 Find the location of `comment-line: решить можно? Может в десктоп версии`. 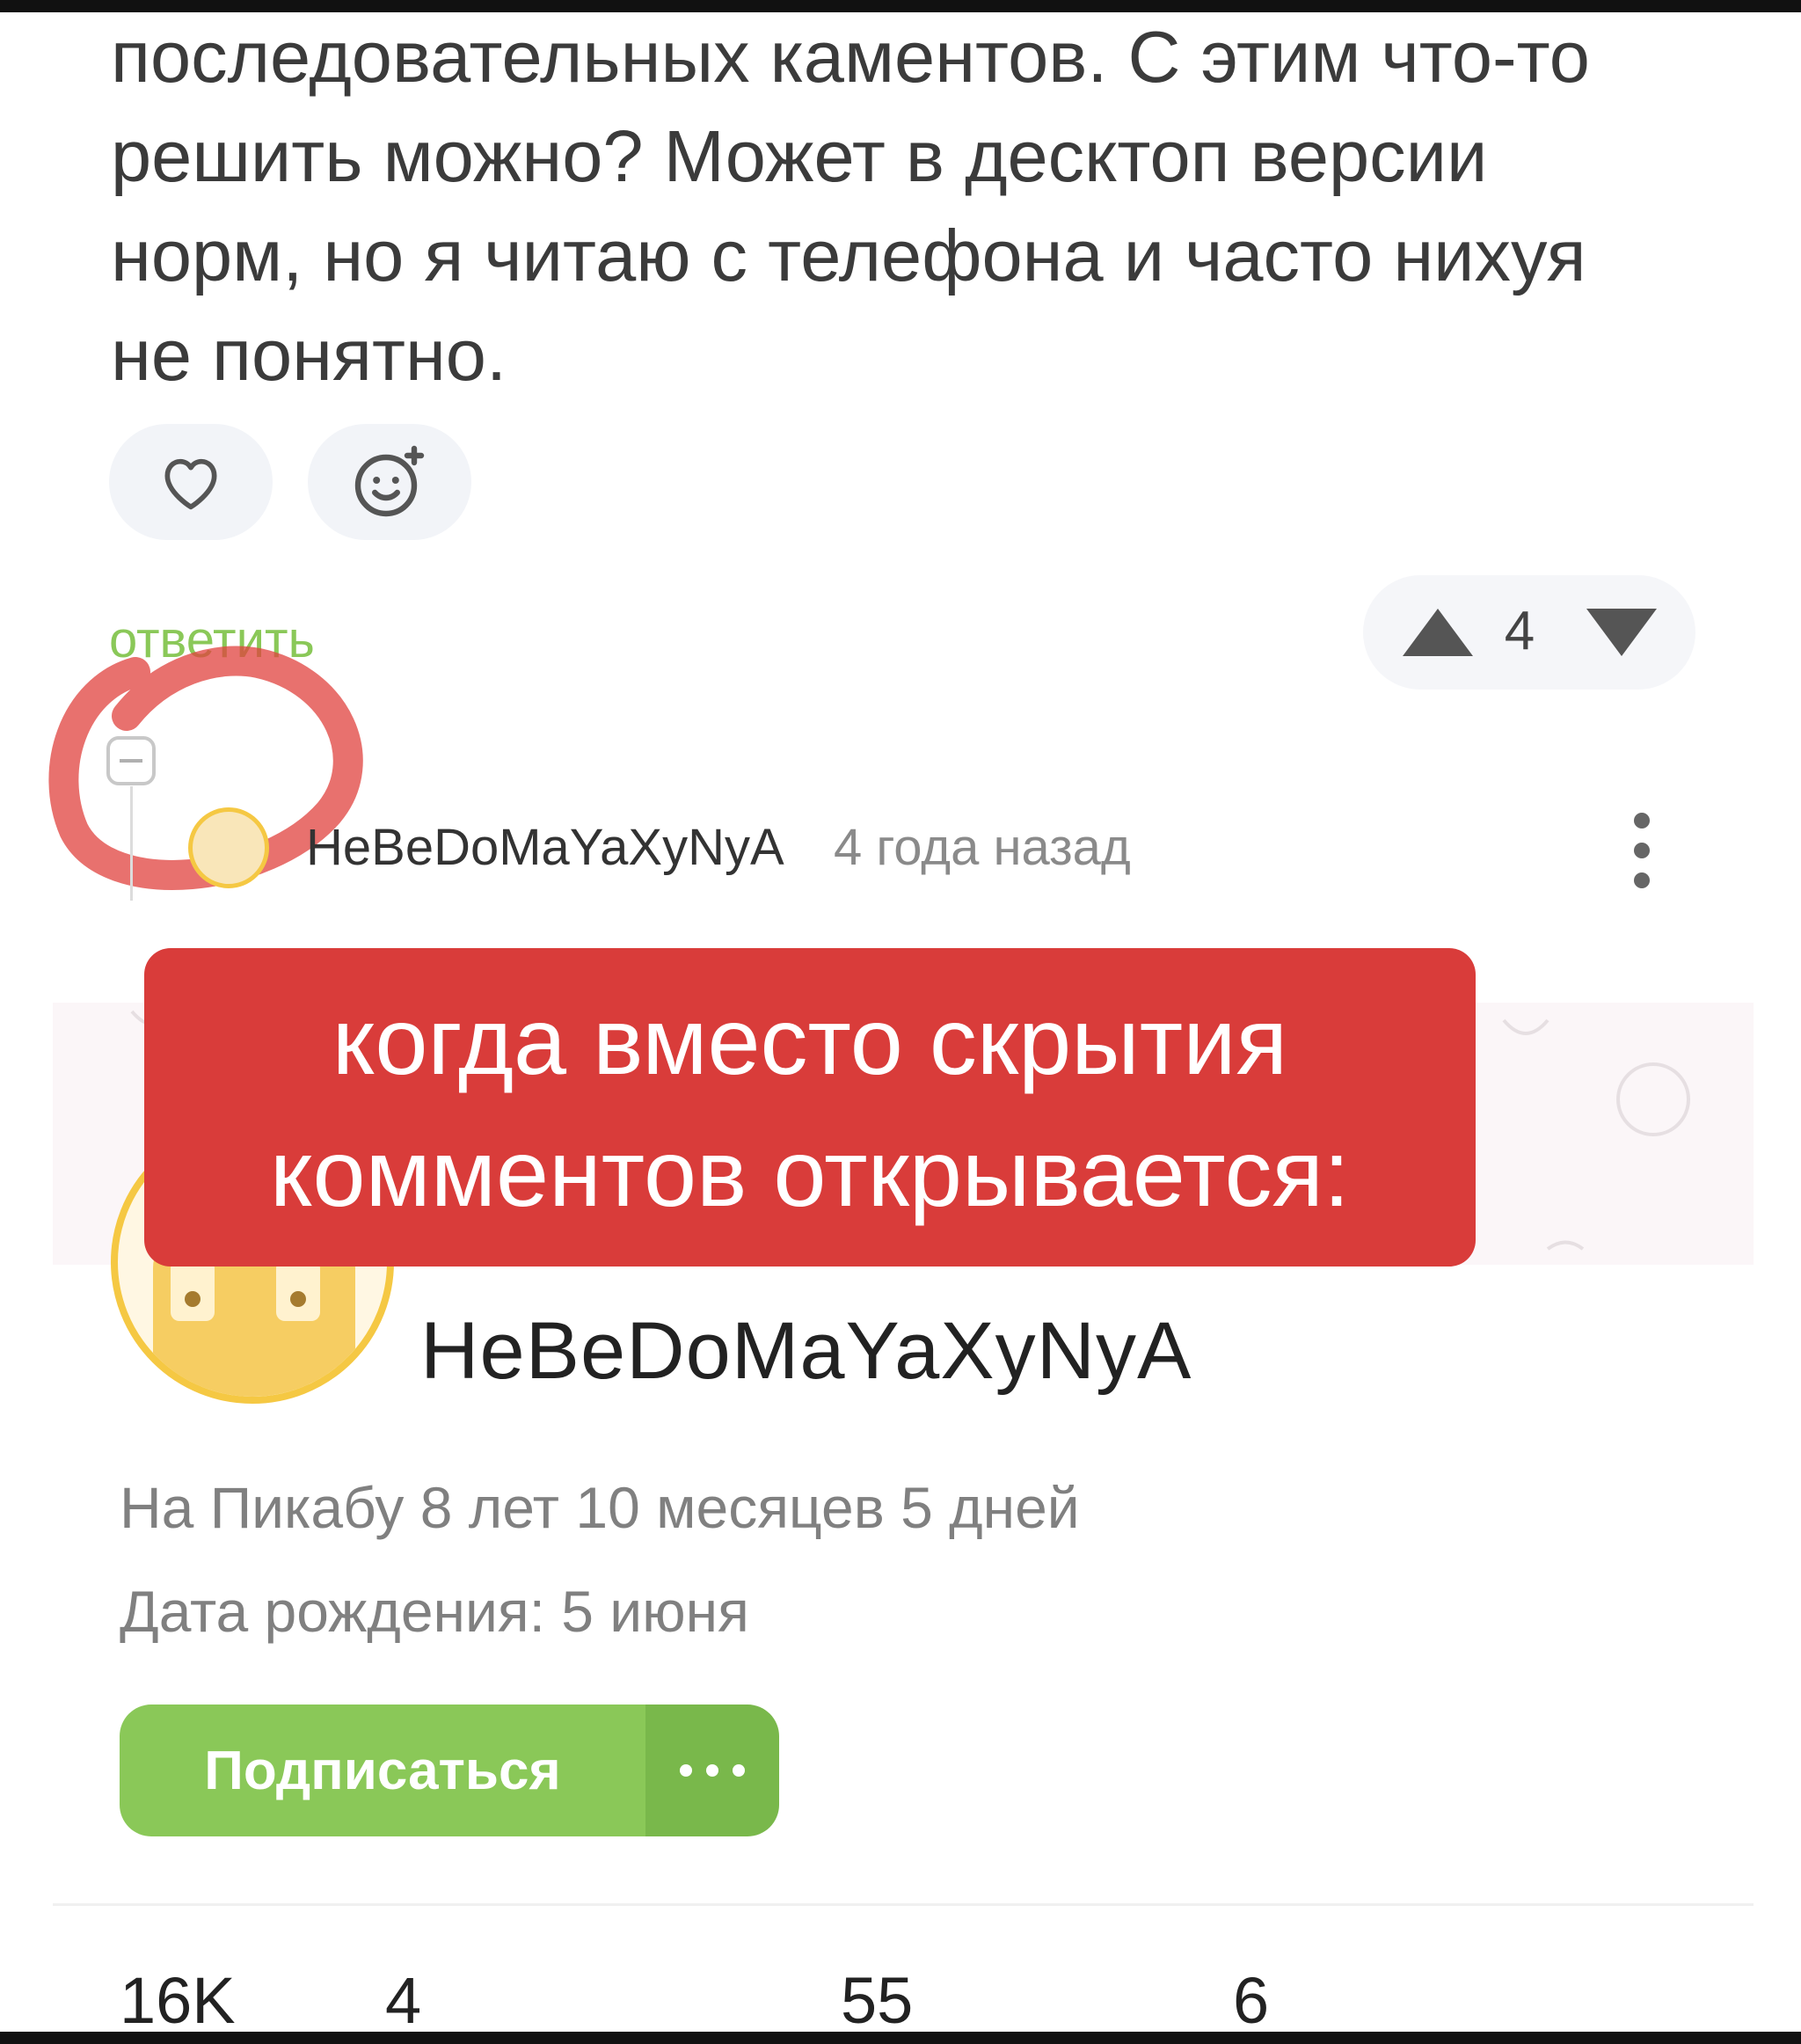

comment-line: решить можно? Может в десктоп версии is located at coordinates (800, 156).